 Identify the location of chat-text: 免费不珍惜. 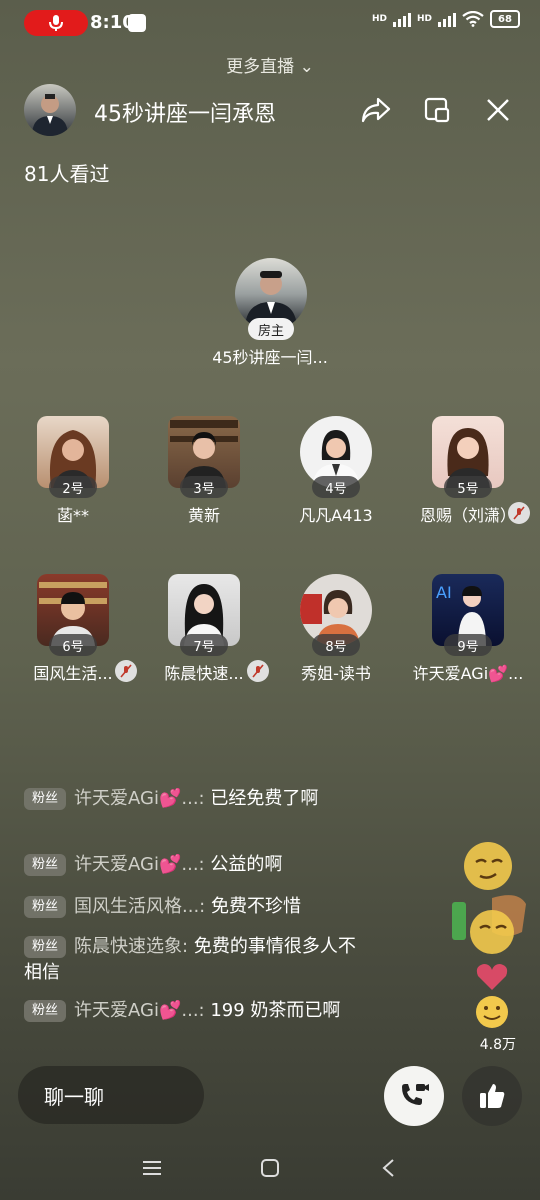
(253, 906).